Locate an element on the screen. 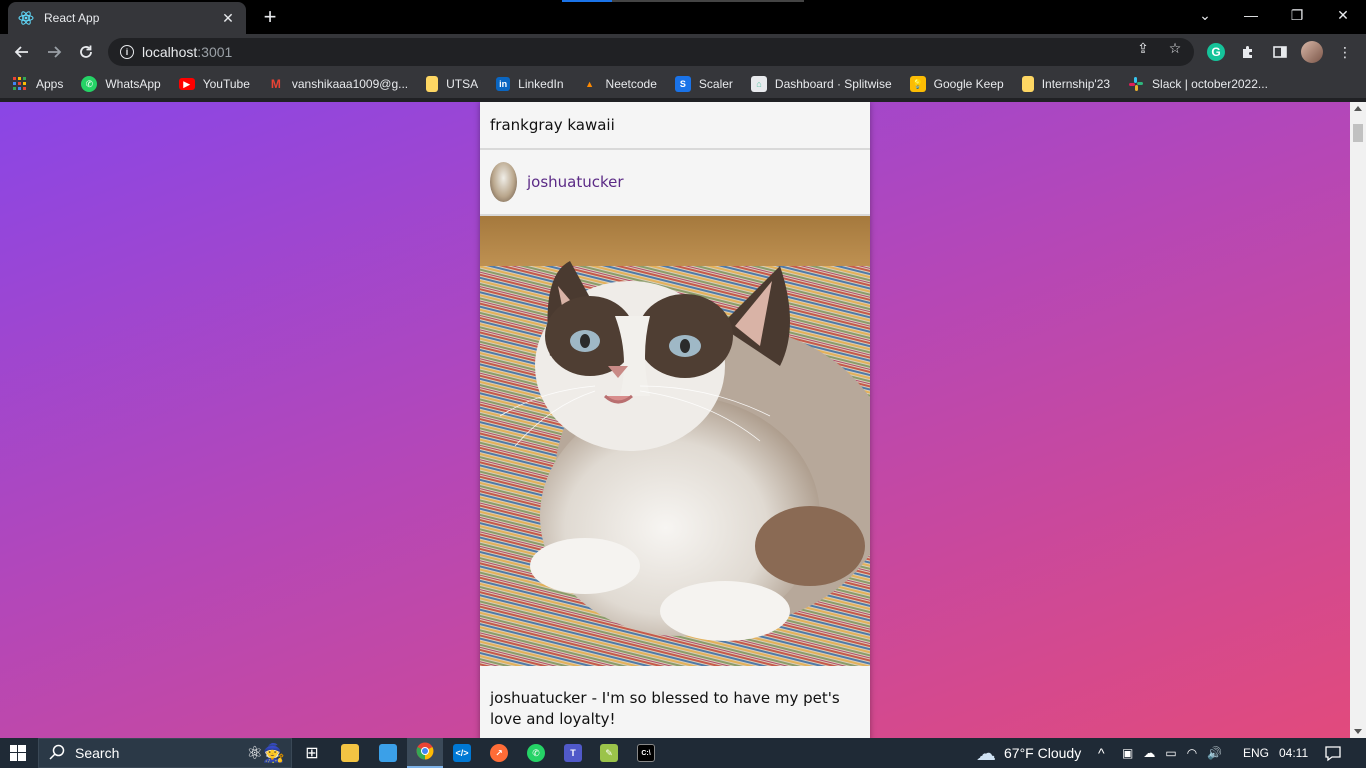 The height and width of the screenshot is (768, 1366). search-icon is located at coordinates (57, 753).